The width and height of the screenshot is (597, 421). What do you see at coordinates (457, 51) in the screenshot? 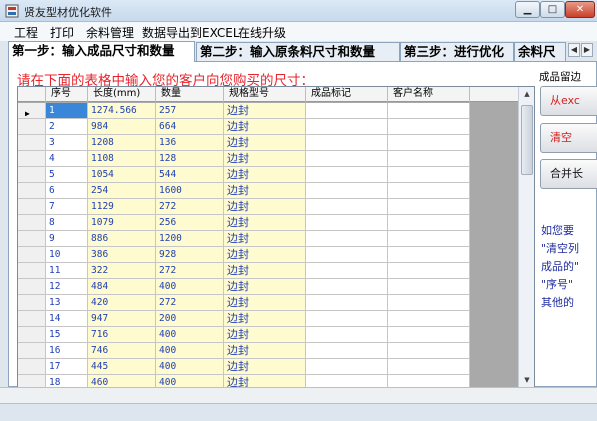
I see `tab-step3: 第三步：进行优化` at bounding box center [457, 51].